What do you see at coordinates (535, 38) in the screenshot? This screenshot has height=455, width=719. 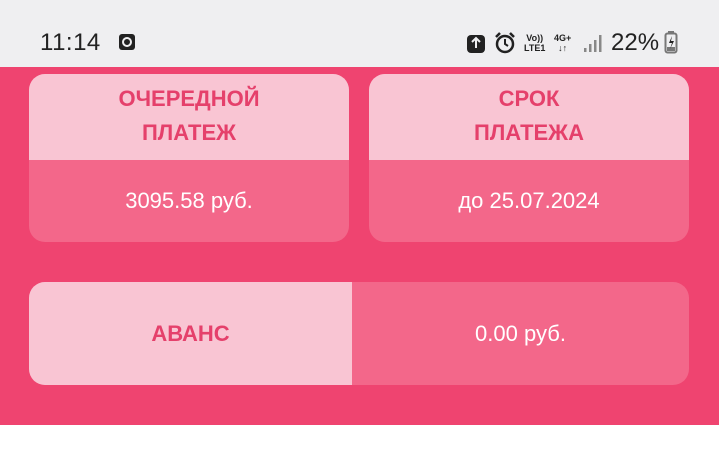 I see `volte-label: Vo))` at bounding box center [535, 38].